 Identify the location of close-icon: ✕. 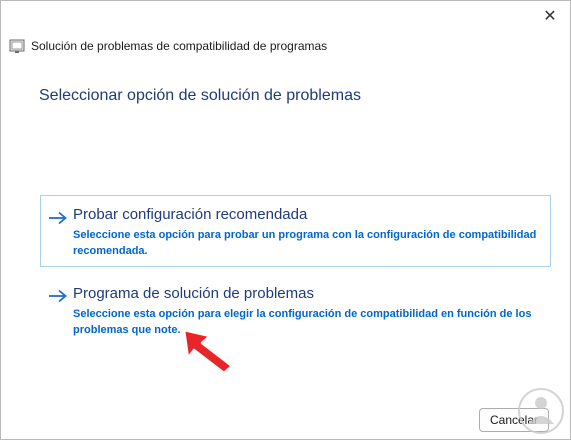
(550, 16).